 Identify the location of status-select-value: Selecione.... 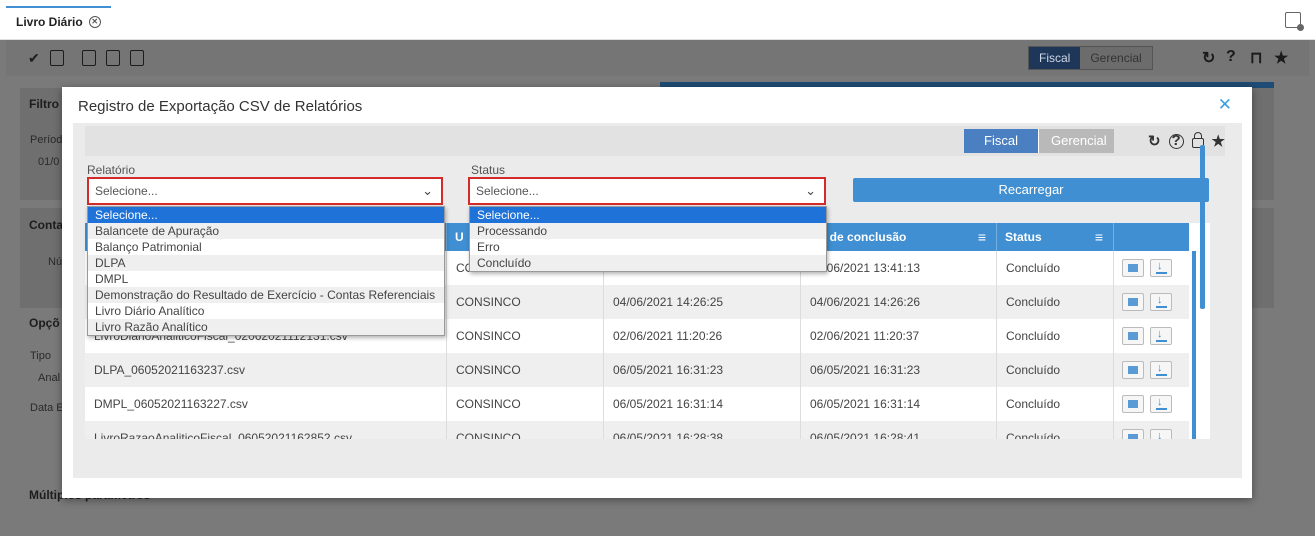
(507, 191).